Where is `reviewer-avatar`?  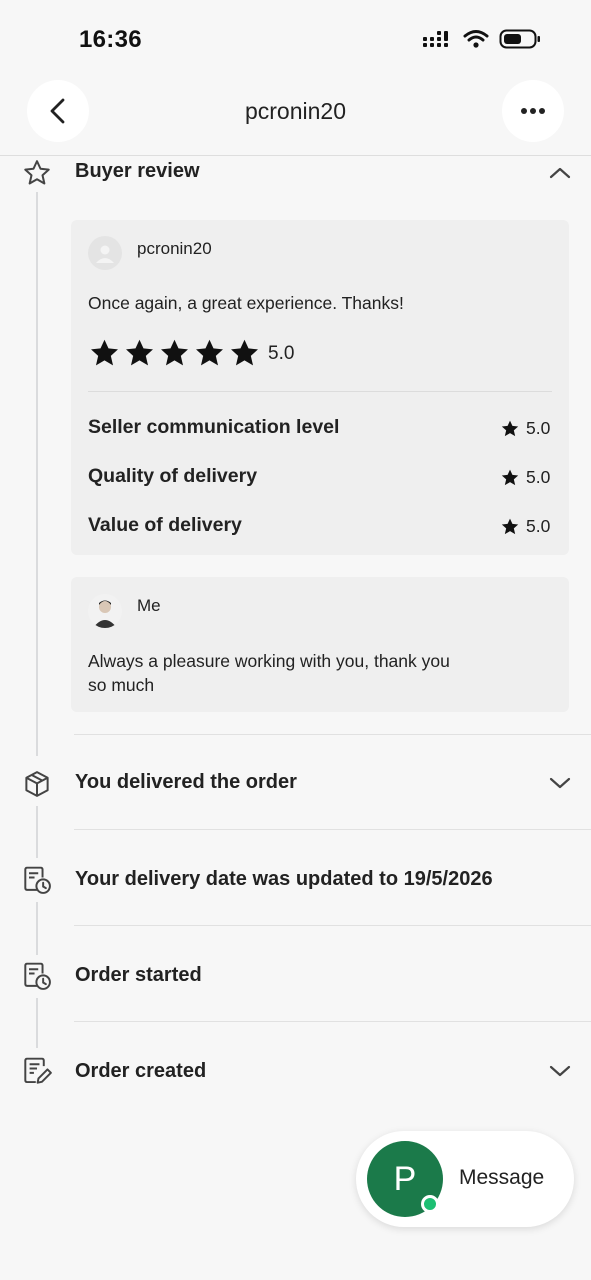
reviewer-avatar is located at coordinates (105, 253).